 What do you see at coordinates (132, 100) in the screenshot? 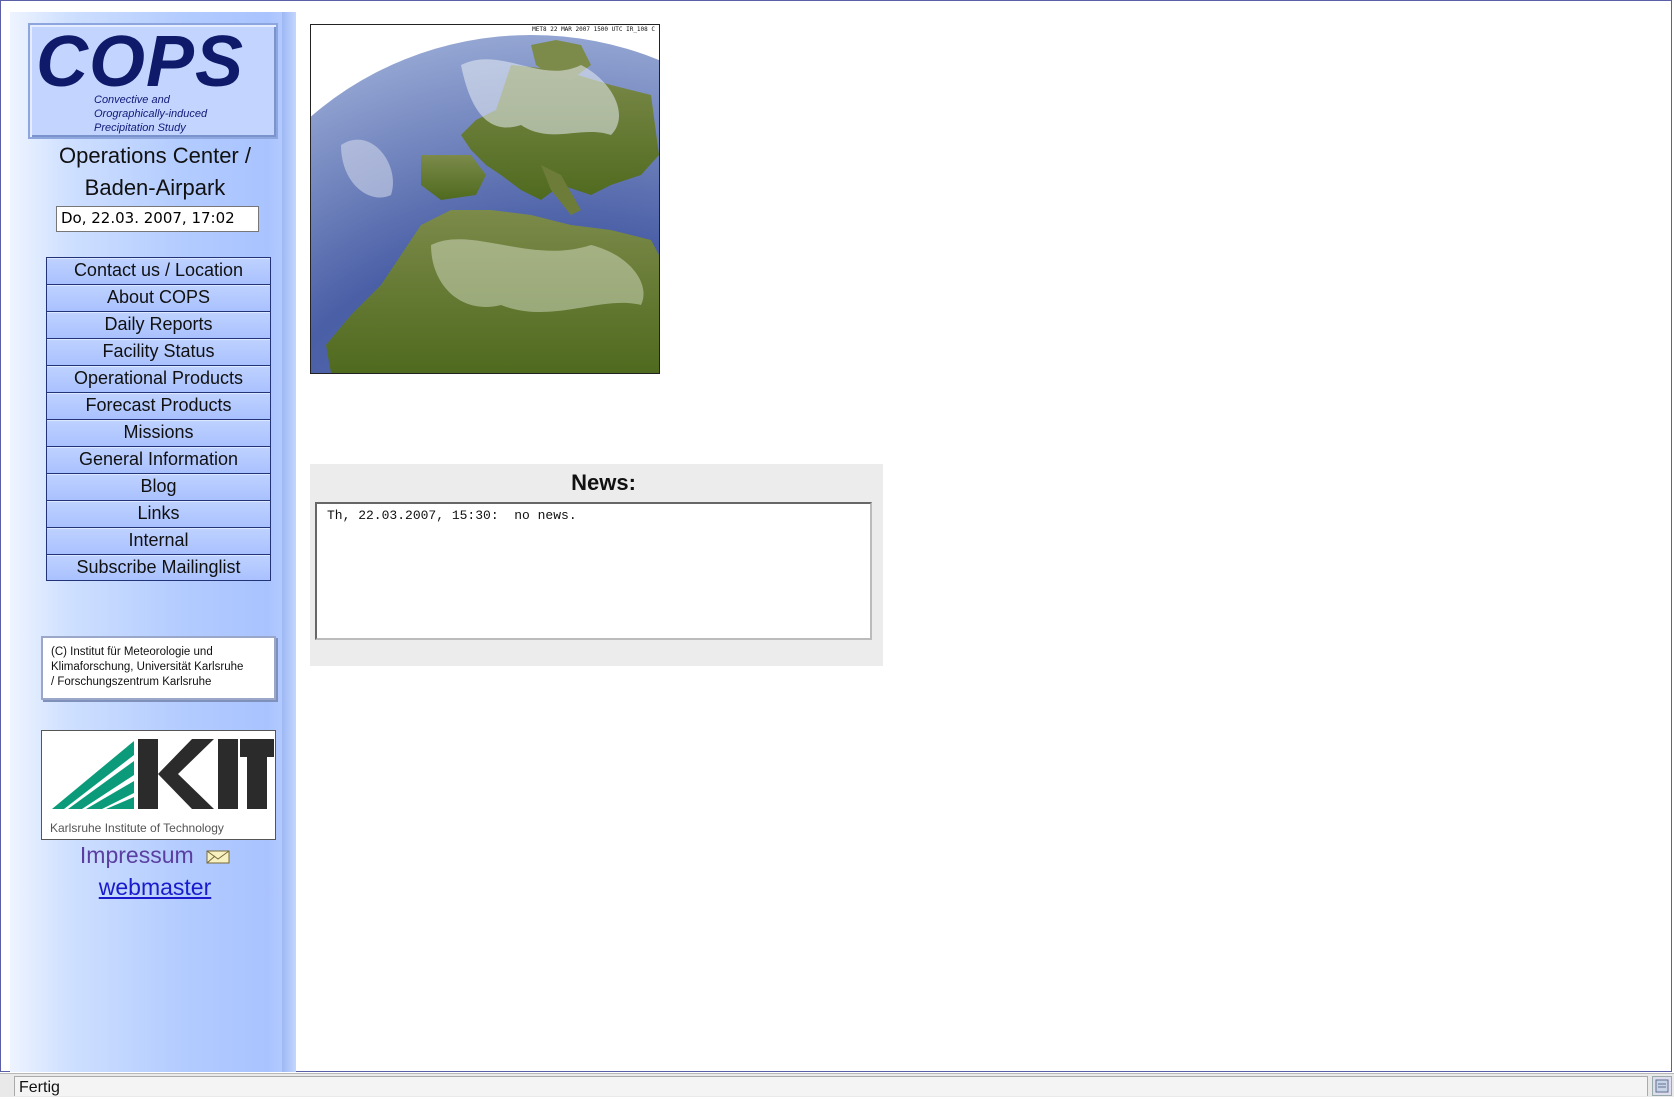
I see `logo-subtitle-line: Convective and` at bounding box center [132, 100].